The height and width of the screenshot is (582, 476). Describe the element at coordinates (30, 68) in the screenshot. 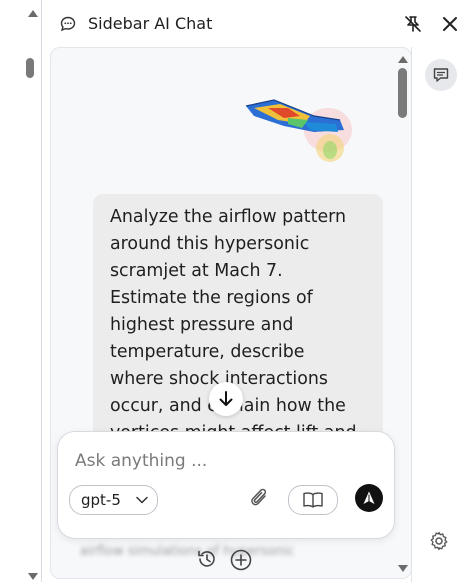

I see `scrollbar-thumb` at that location.